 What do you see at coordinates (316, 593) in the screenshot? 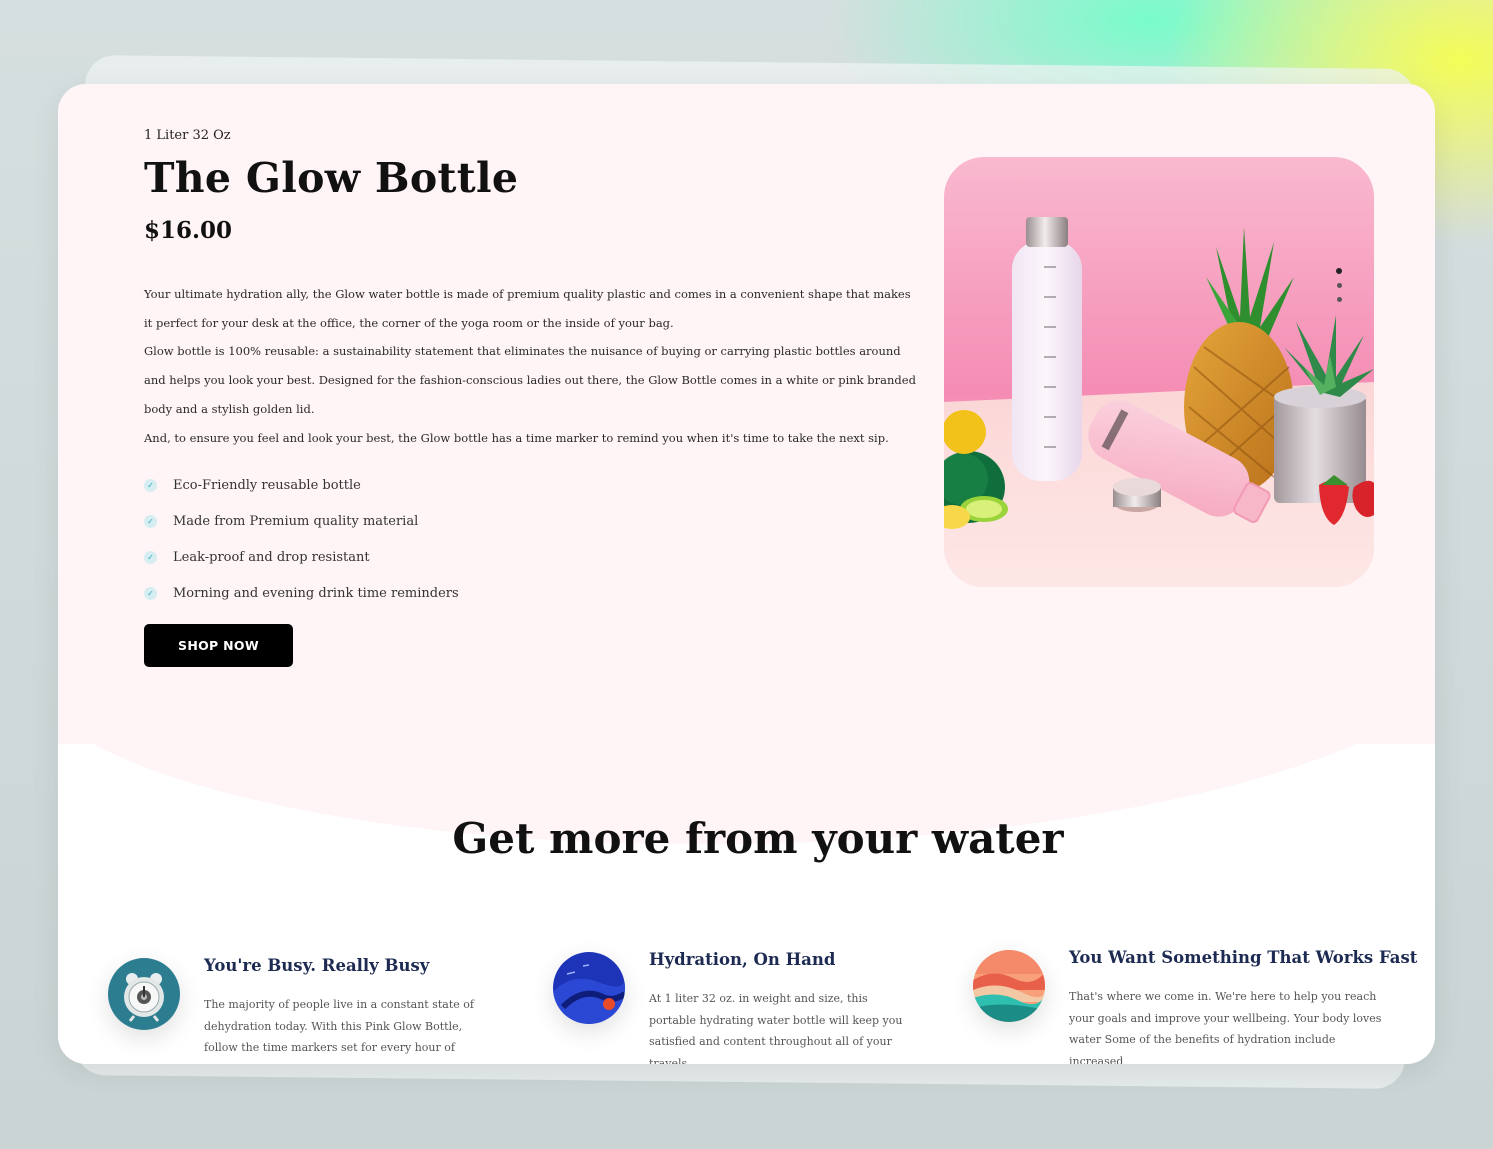
I see `feature-label: Morning and evening drink time reminders` at bounding box center [316, 593].